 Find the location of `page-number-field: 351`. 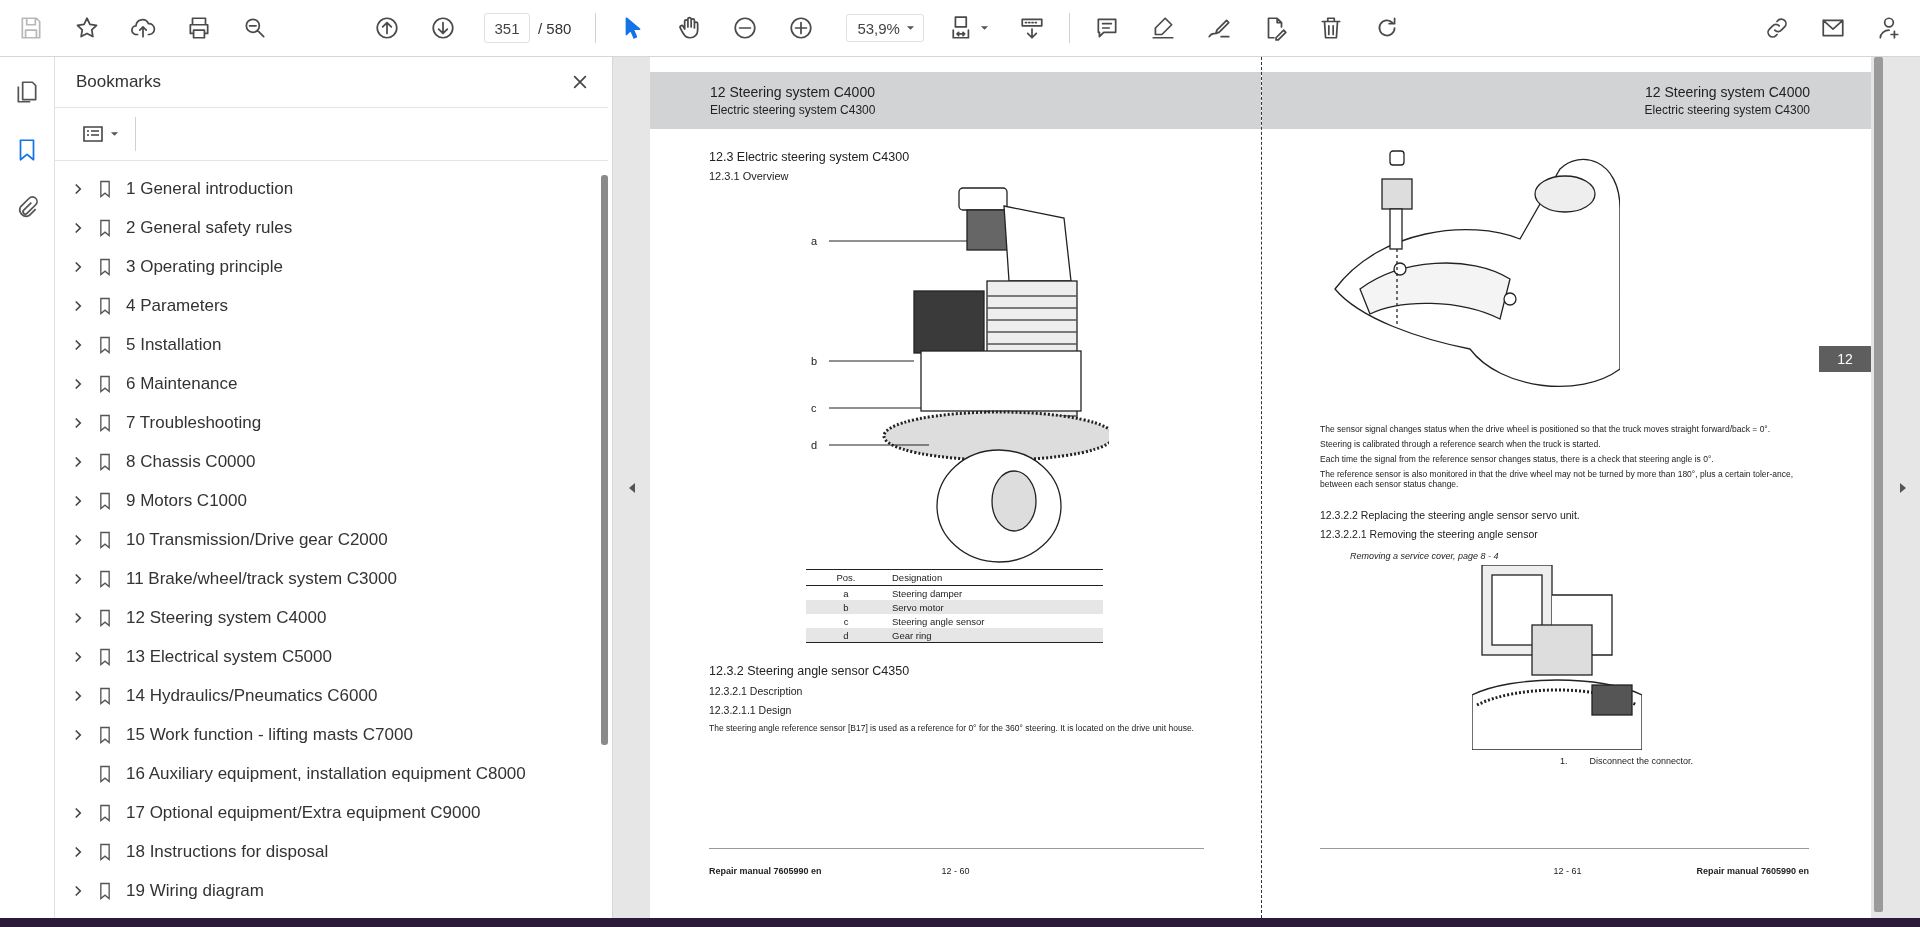

page-number-field: 351 is located at coordinates (507, 28).